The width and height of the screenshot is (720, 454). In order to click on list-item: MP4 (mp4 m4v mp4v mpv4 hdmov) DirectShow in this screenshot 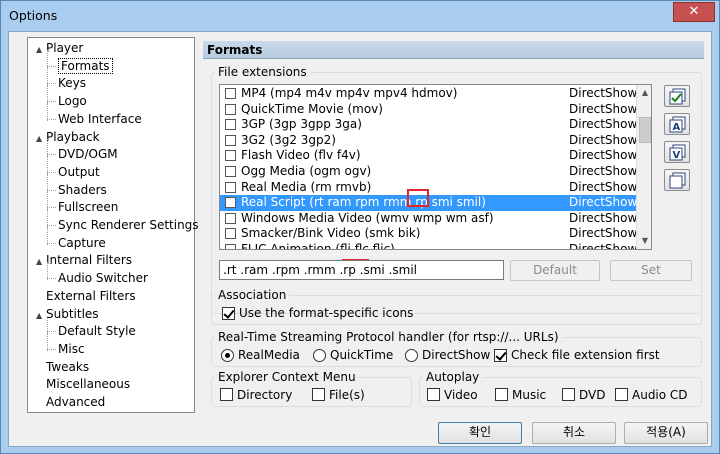, I will do `click(429, 94)`.